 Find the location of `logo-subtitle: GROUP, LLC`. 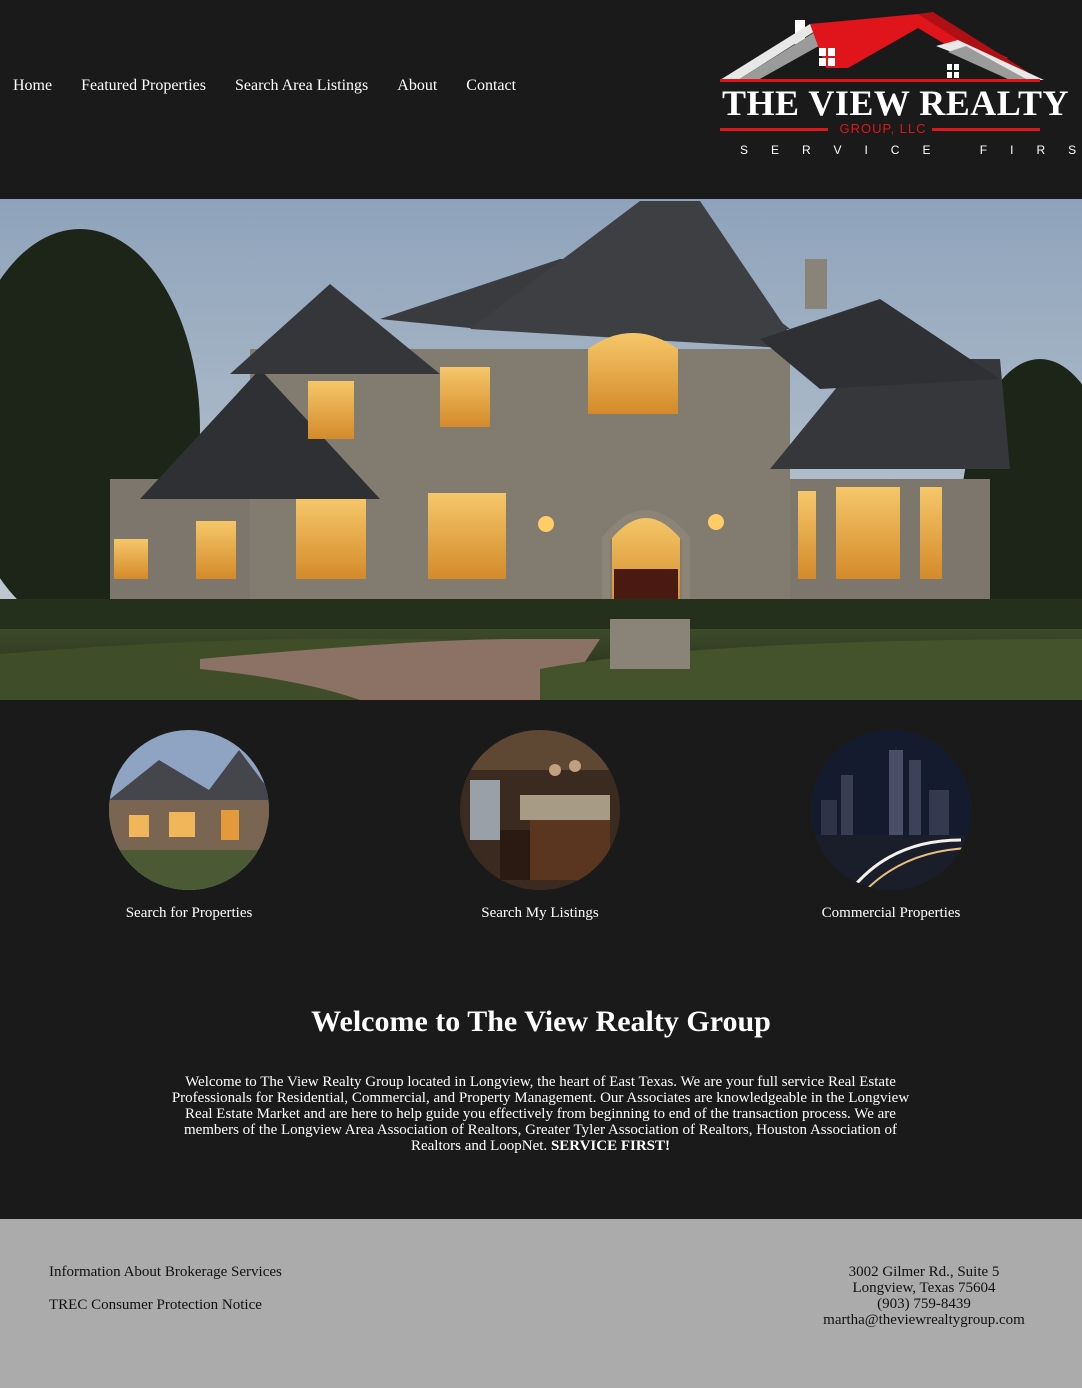

logo-subtitle: GROUP, LLC is located at coordinates (883, 128).